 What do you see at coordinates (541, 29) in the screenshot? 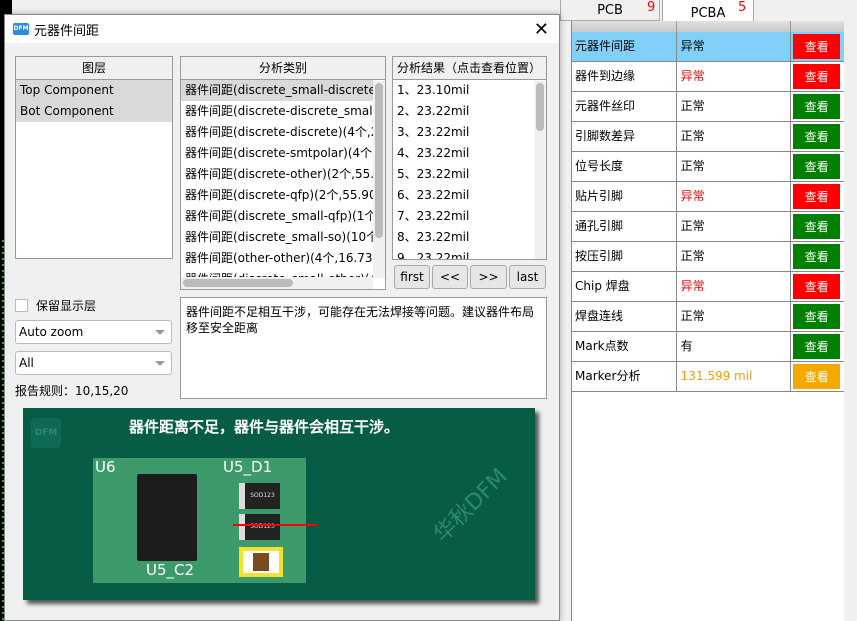
I see `close-icon: ✕` at bounding box center [541, 29].